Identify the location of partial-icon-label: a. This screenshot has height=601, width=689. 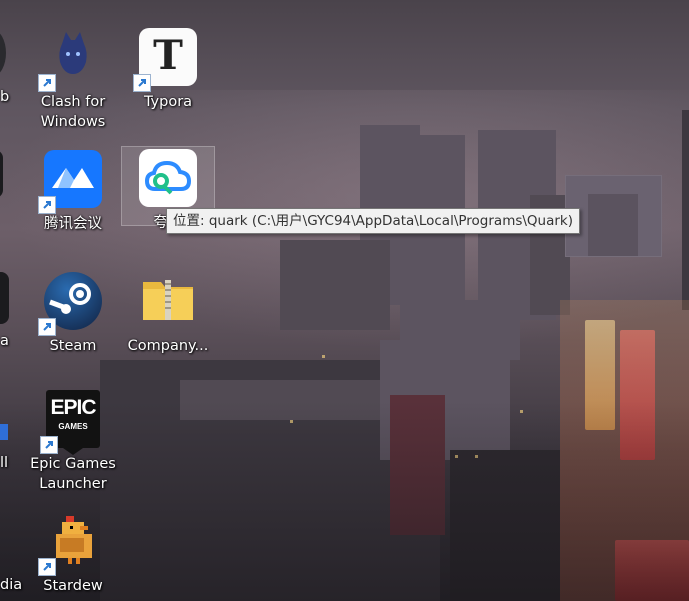
(4, 341).